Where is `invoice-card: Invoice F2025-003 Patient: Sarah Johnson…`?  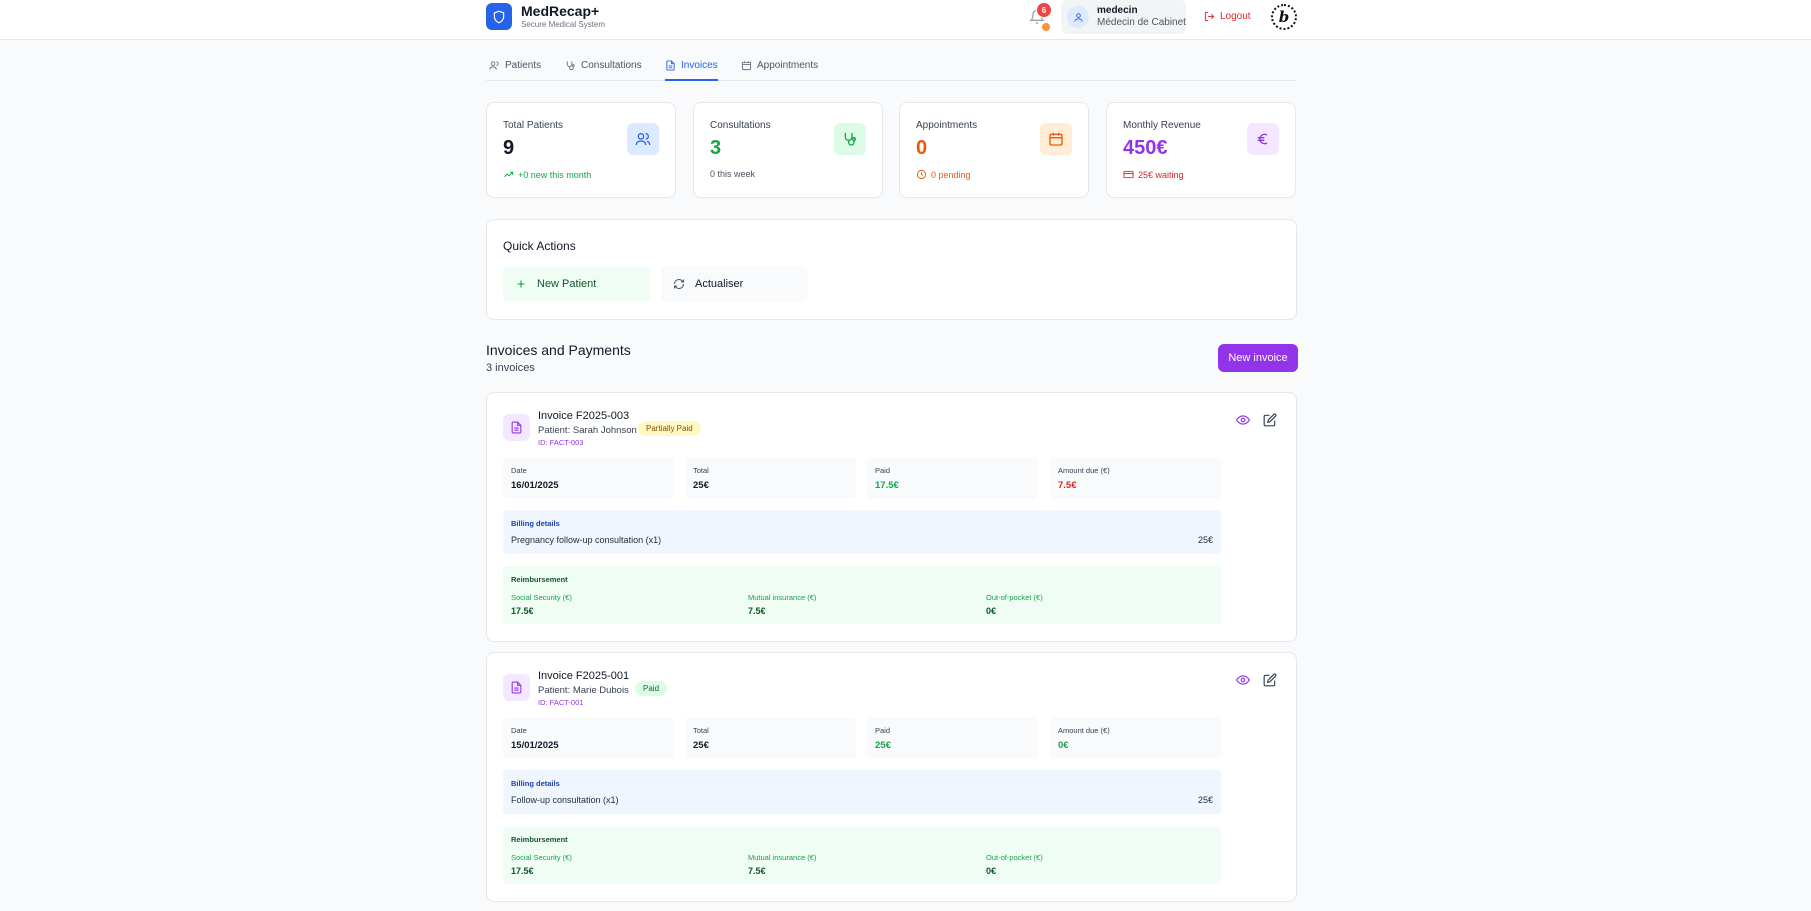
invoice-card: Invoice F2025-003 Patient: Sarah Johnson… is located at coordinates (891, 517).